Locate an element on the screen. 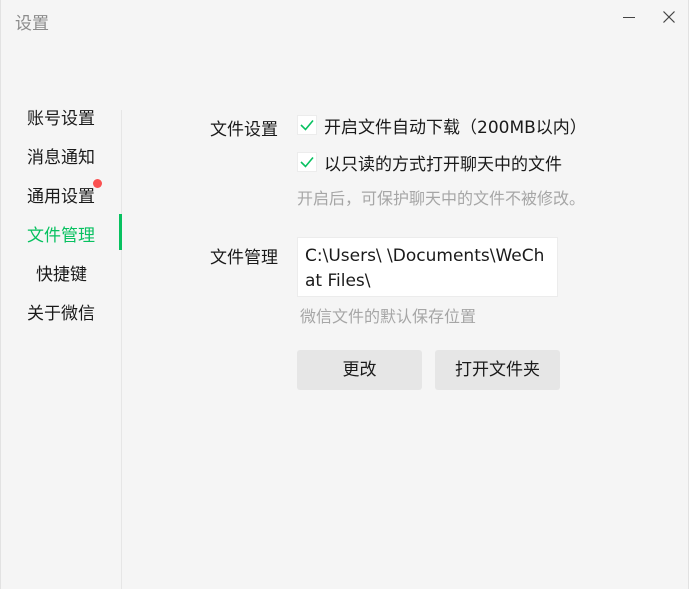 The height and width of the screenshot is (589, 689). sidebar-item-label: 文件管理 is located at coordinates (61, 236).